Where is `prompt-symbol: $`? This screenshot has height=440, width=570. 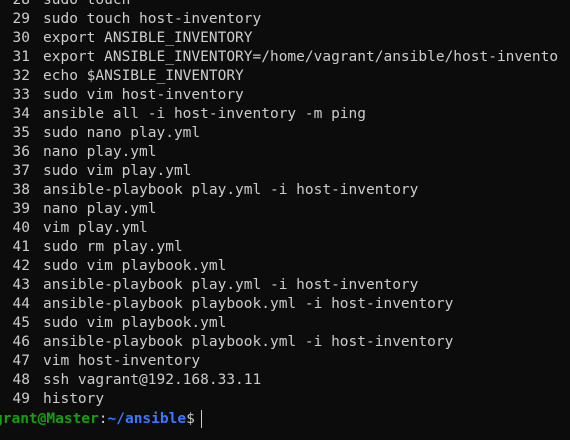
prompt-symbol: $ is located at coordinates (190, 419).